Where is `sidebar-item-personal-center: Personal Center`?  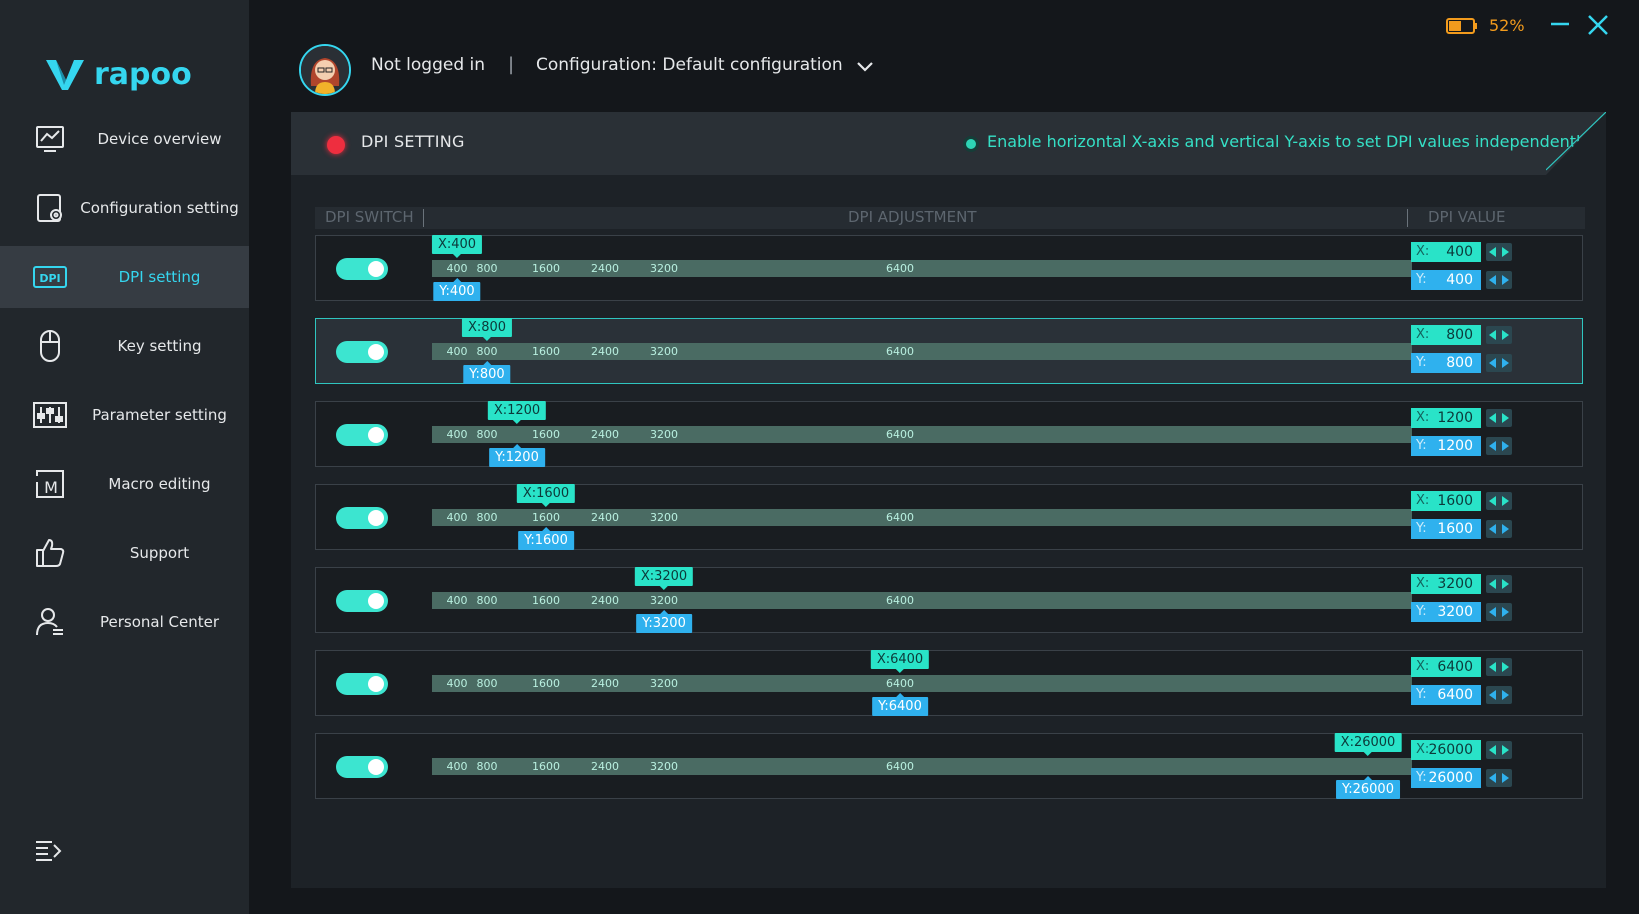
sidebar-item-personal-center: Personal Center is located at coordinates (124, 622).